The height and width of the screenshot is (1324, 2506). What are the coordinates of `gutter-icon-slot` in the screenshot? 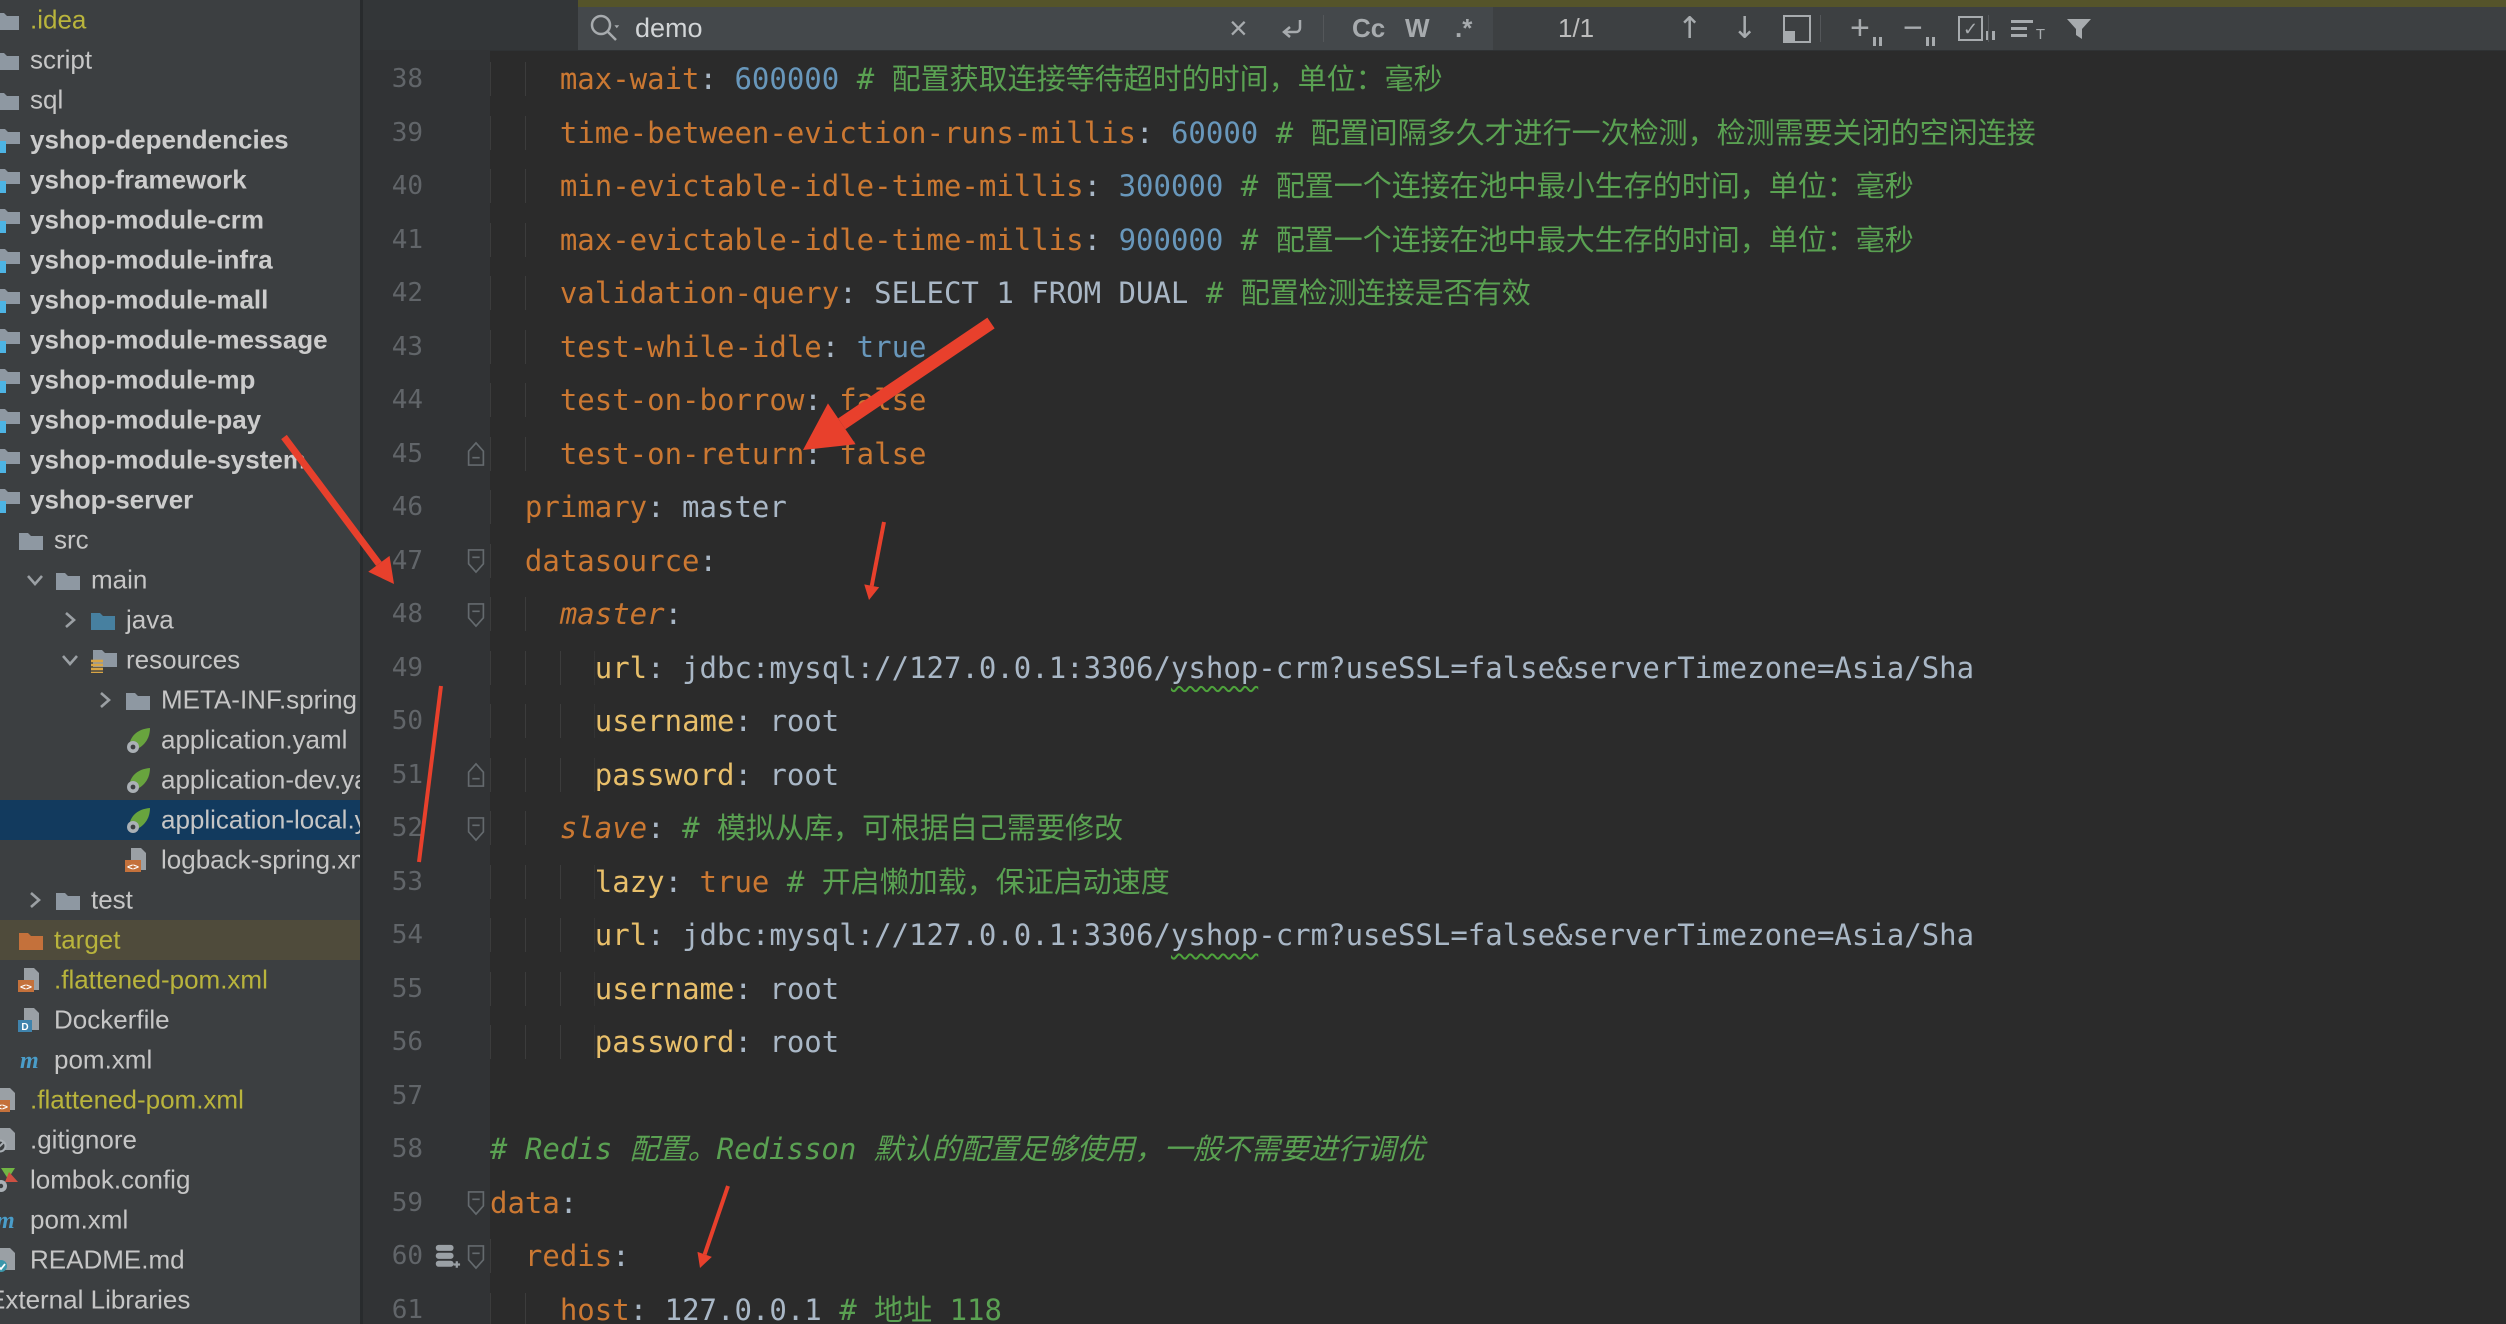 It's located at (447, 1304).